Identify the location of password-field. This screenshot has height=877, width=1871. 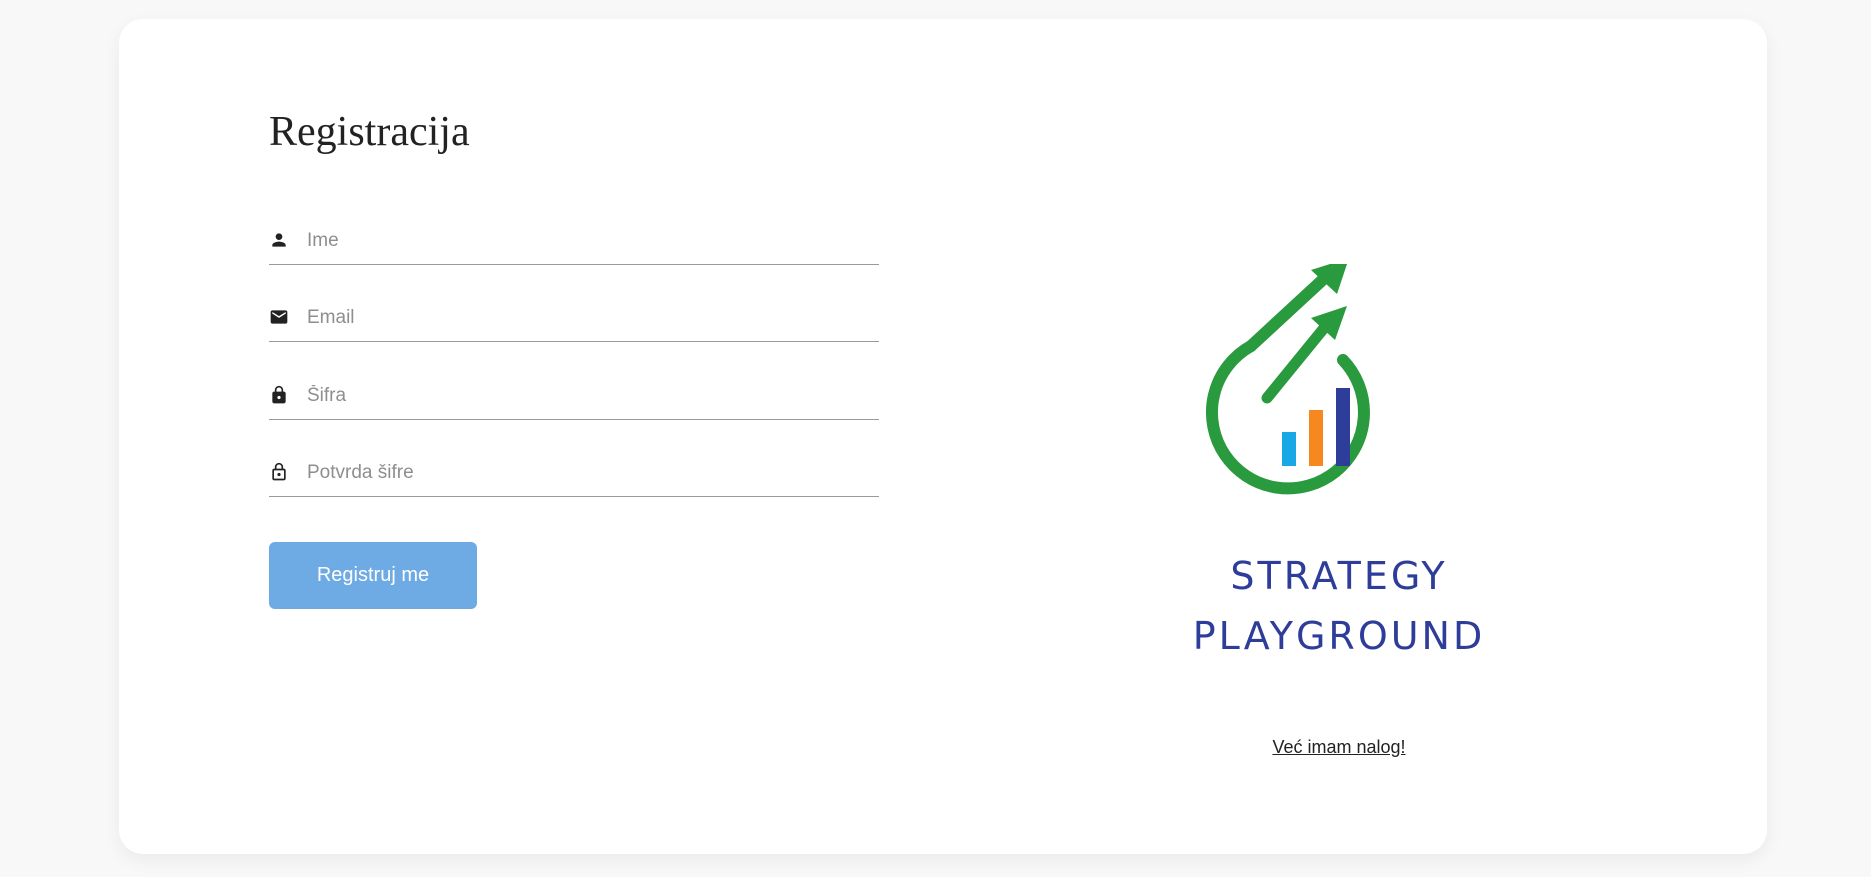
(574, 397).